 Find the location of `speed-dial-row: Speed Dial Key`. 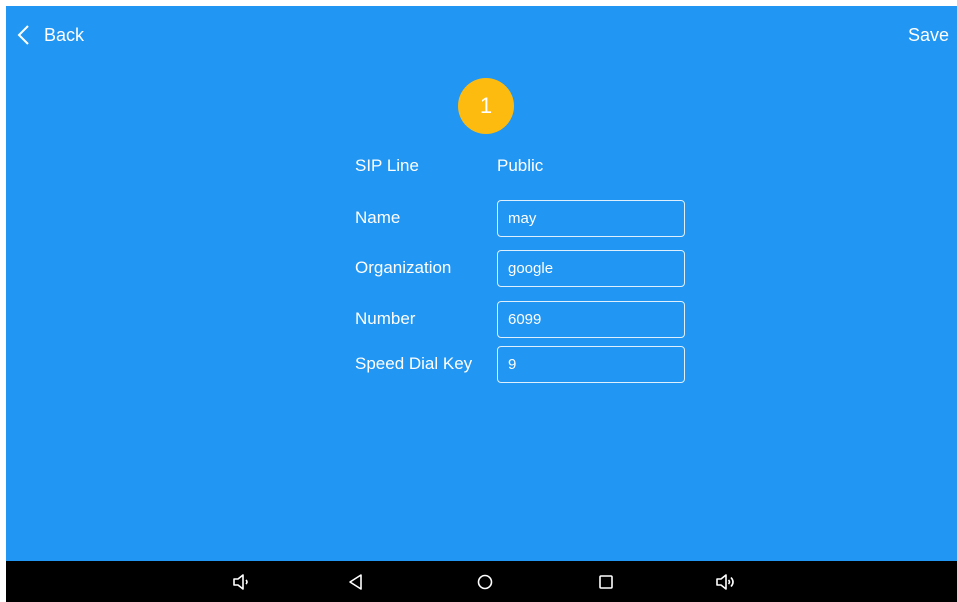

speed-dial-row: Speed Dial Key is located at coordinates (520, 364).